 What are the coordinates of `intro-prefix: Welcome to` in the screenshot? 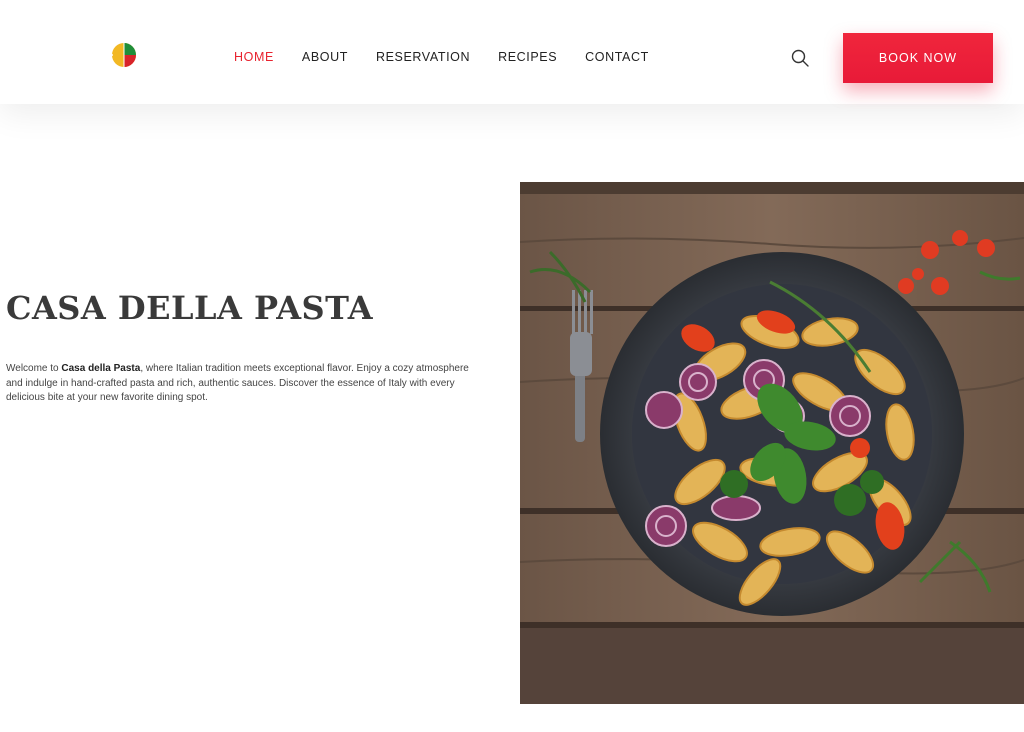 It's located at (34, 368).